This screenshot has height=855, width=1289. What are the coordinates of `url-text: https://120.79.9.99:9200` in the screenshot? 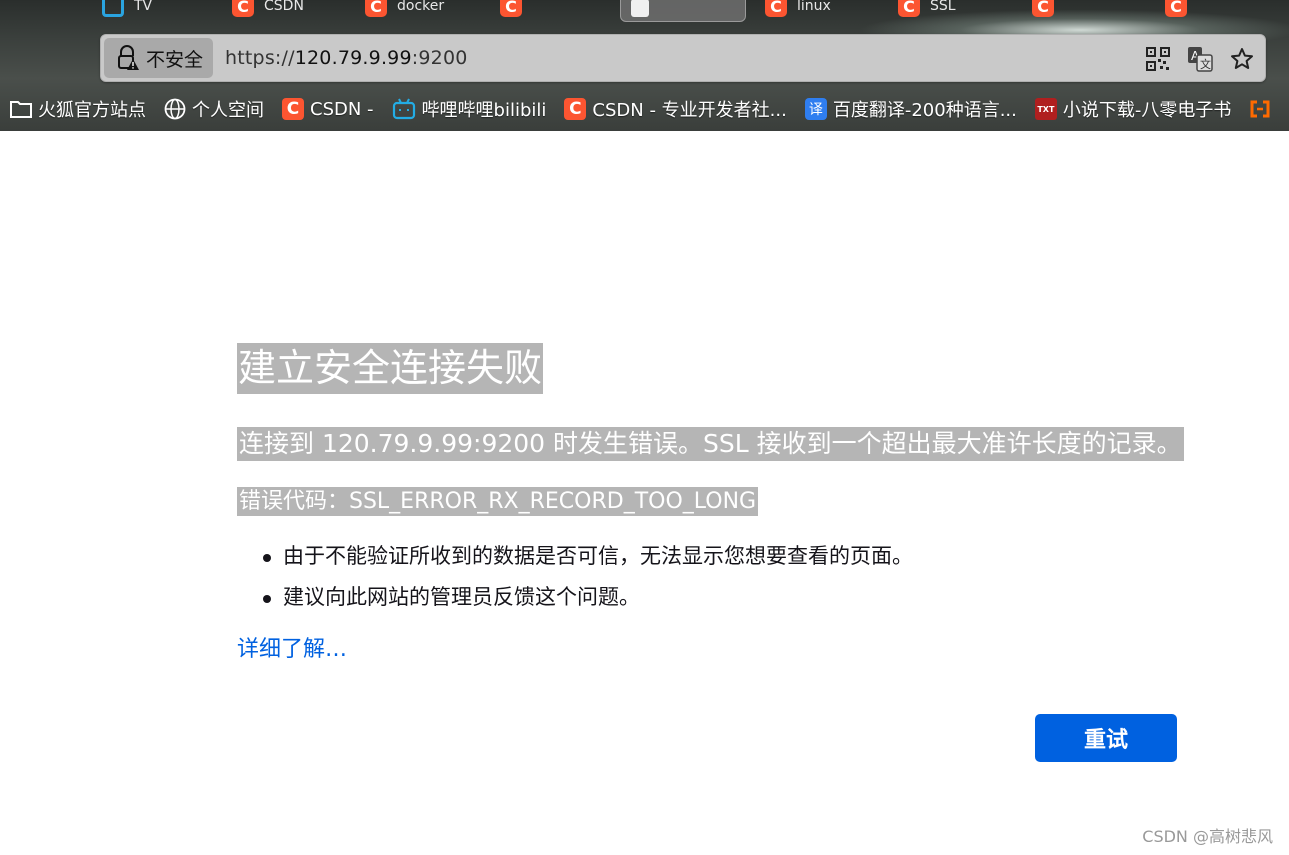 It's located at (346, 58).